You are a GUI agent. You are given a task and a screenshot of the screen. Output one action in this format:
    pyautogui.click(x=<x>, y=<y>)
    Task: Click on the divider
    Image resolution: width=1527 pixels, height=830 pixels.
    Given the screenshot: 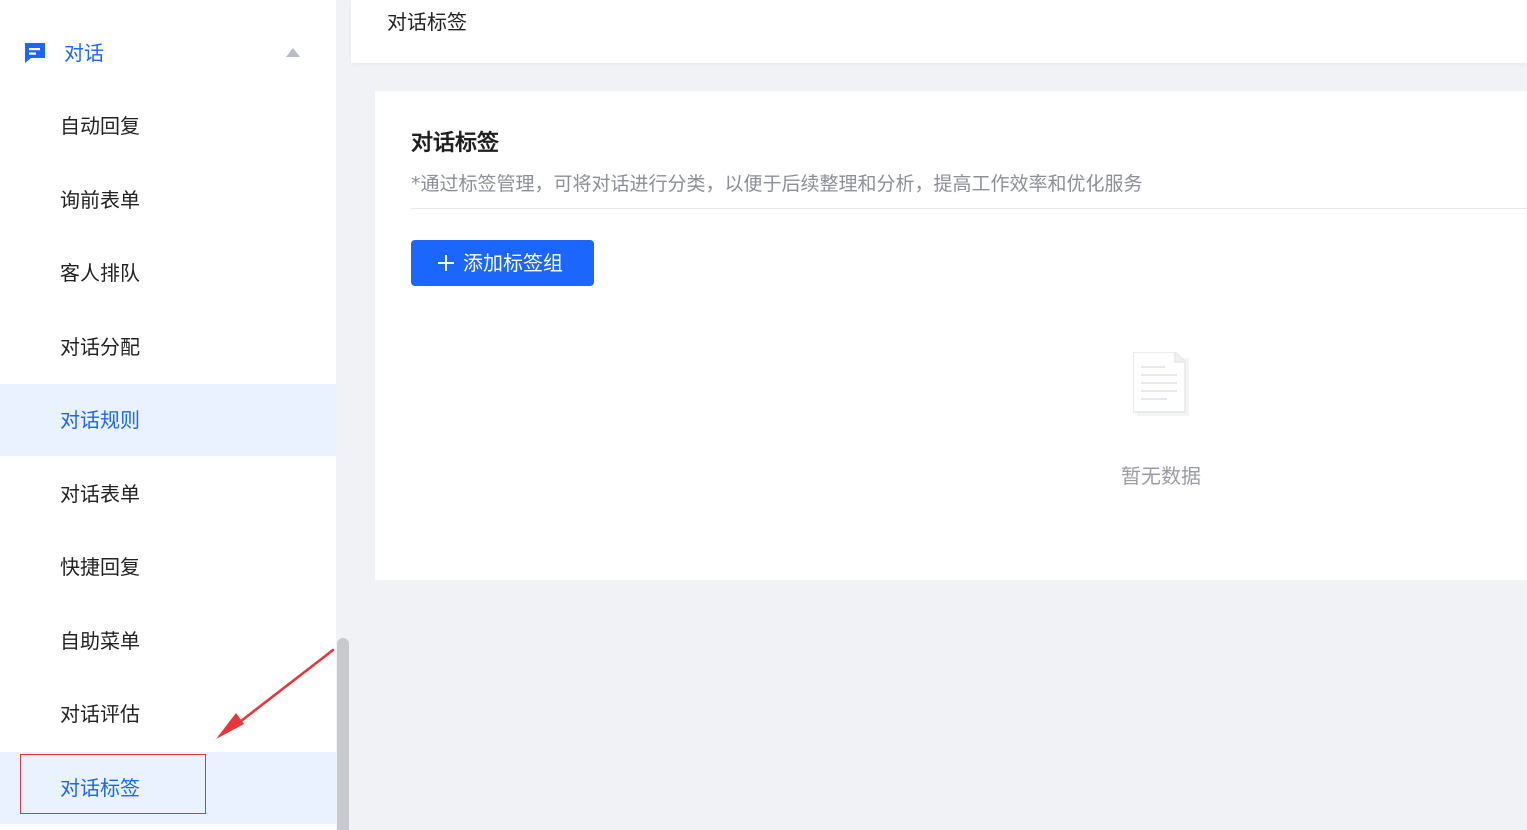 What is the action you would take?
    pyautogui.click(x=969, y=208)
    